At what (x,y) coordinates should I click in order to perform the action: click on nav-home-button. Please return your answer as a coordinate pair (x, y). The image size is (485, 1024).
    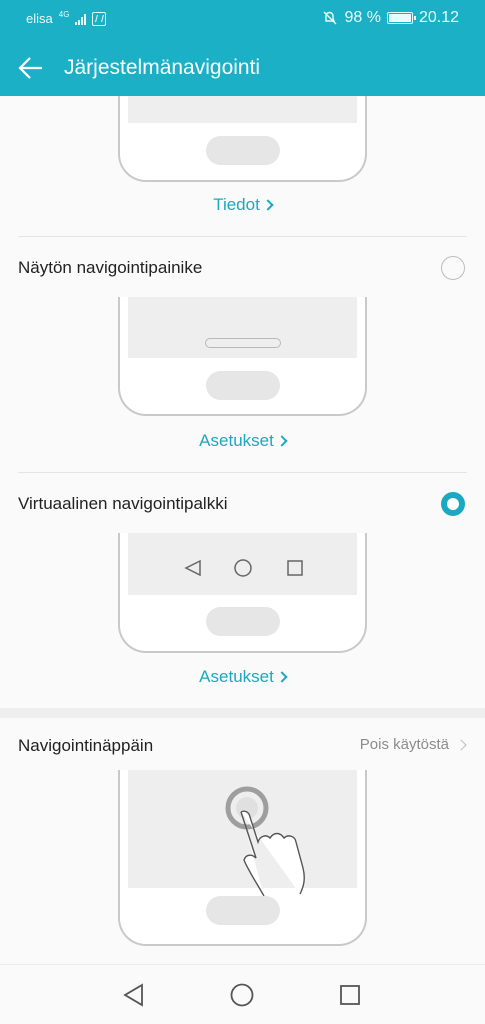
    Looking at the image, I should click on (242, 995).